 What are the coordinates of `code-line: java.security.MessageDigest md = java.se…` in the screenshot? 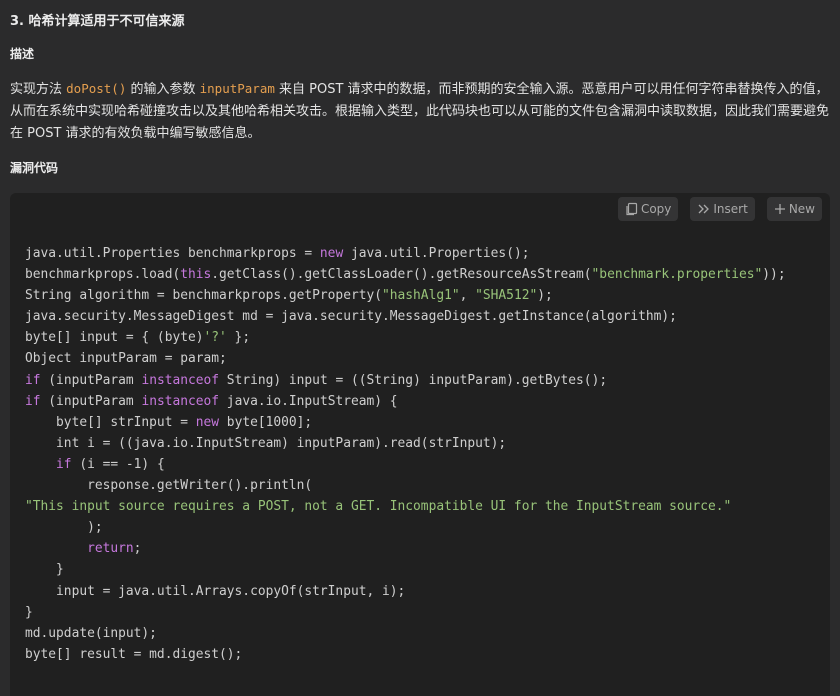 It's located at (351, 316).